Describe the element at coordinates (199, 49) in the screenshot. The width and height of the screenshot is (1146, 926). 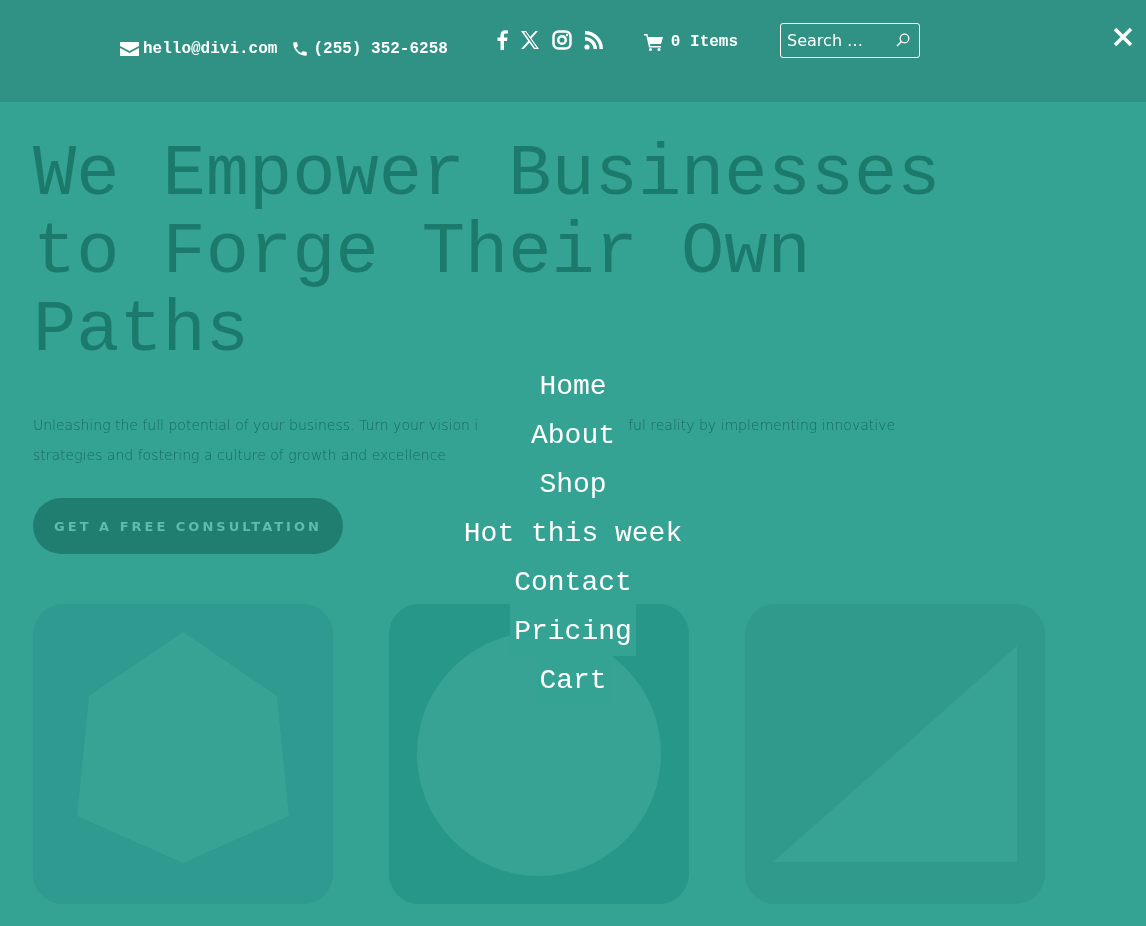
I see `email-link: hello@divi.com` at that location.